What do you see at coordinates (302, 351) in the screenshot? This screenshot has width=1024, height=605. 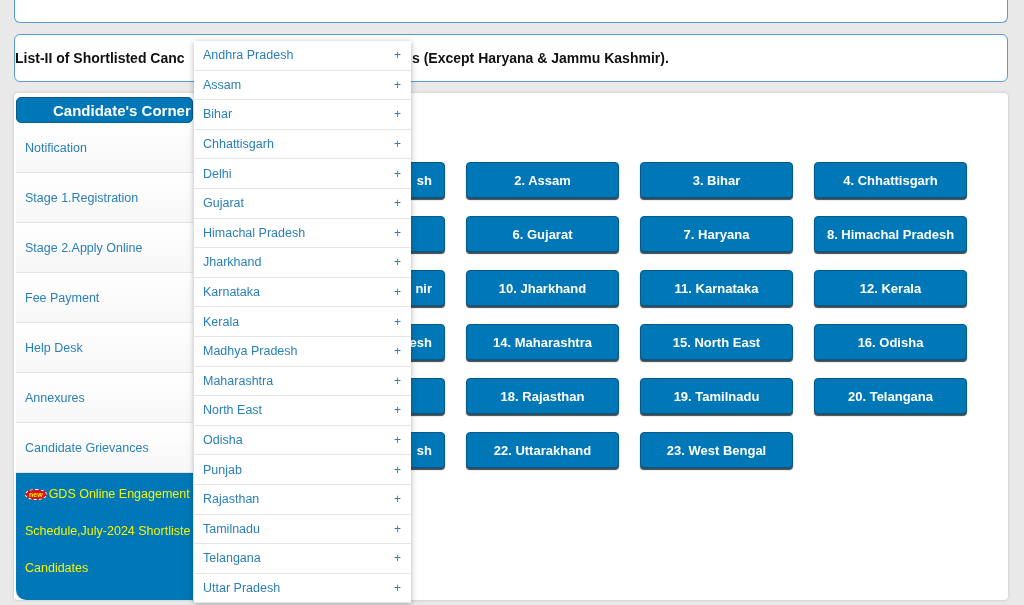 I see `menu-item: Madhya Pradesh +` at bounding box center [302, 351].